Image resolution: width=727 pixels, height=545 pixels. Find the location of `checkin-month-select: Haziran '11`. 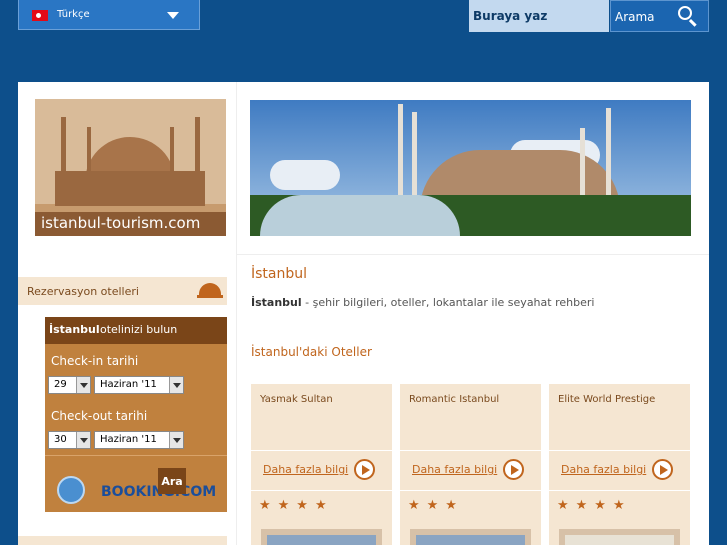

checkin-month-select: Haziran '11 is located at coordinates (139, 385).